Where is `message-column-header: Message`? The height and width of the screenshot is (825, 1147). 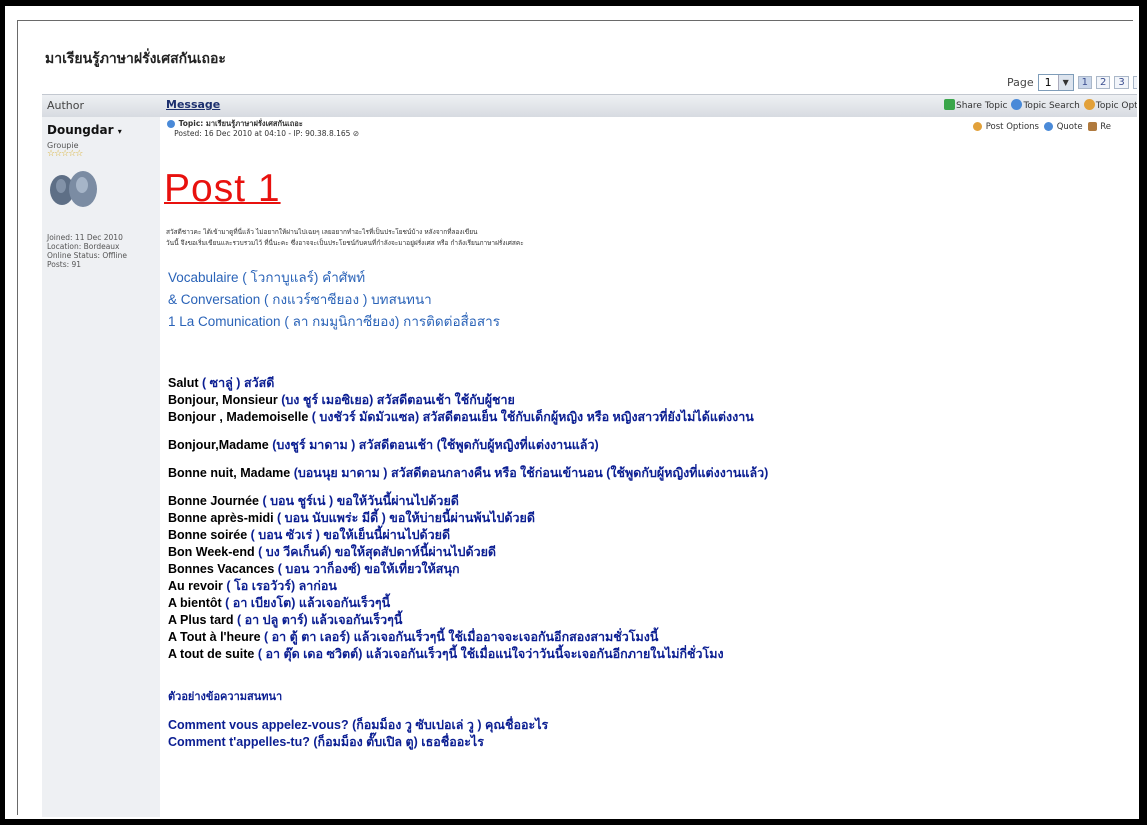 message-column-header: Message is located at coordinates (193, 104).